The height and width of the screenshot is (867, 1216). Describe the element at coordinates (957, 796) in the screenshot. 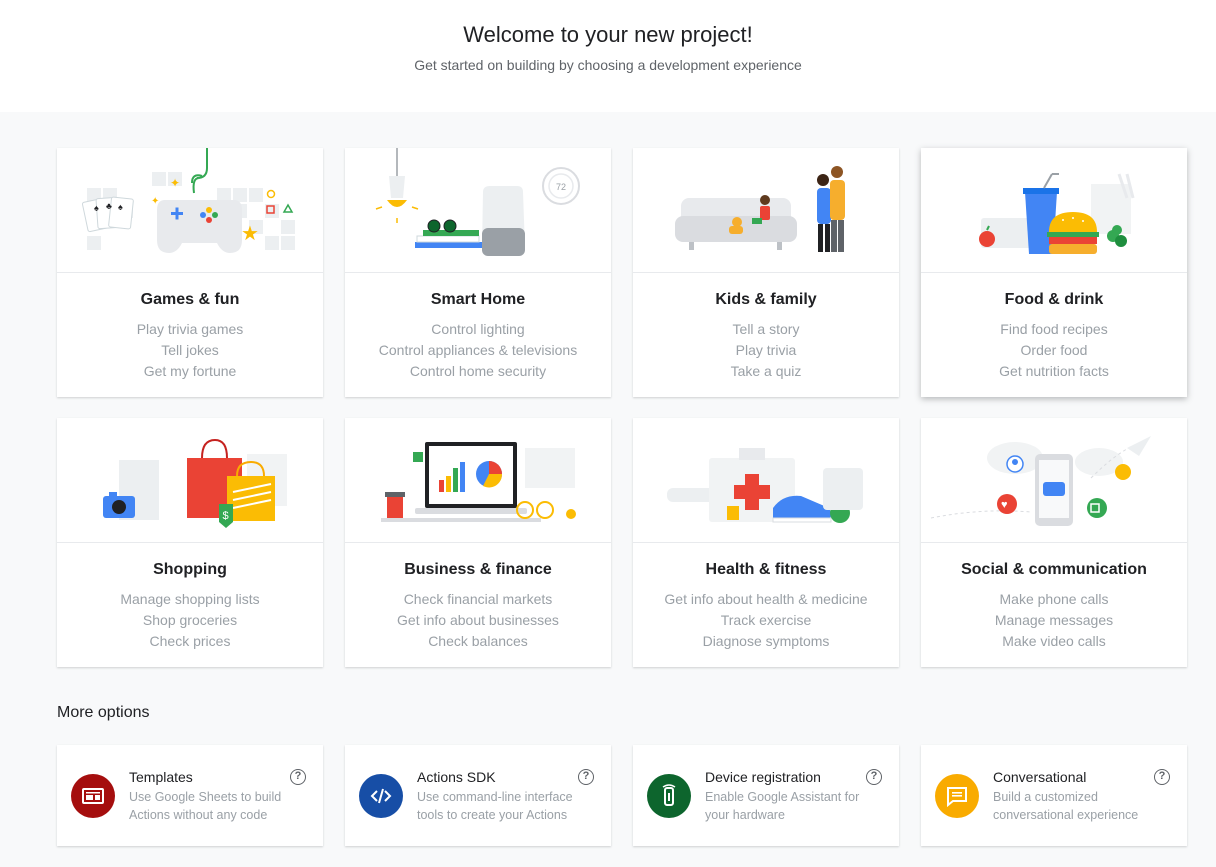

I see `chat-icon` at that location.